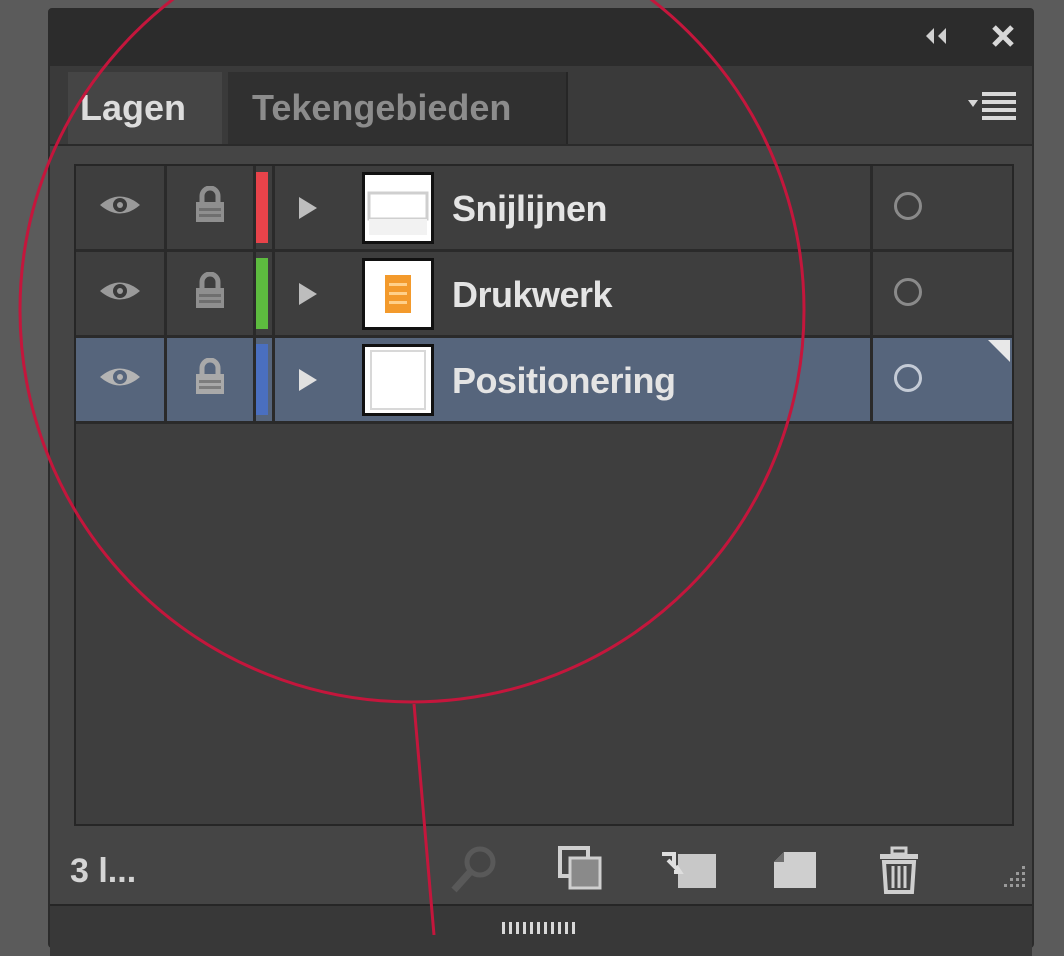  What do you see at coordinates (688, 871) in the screenshot?
I see `create-sublayer-icon` at bounding box center [688, 871].